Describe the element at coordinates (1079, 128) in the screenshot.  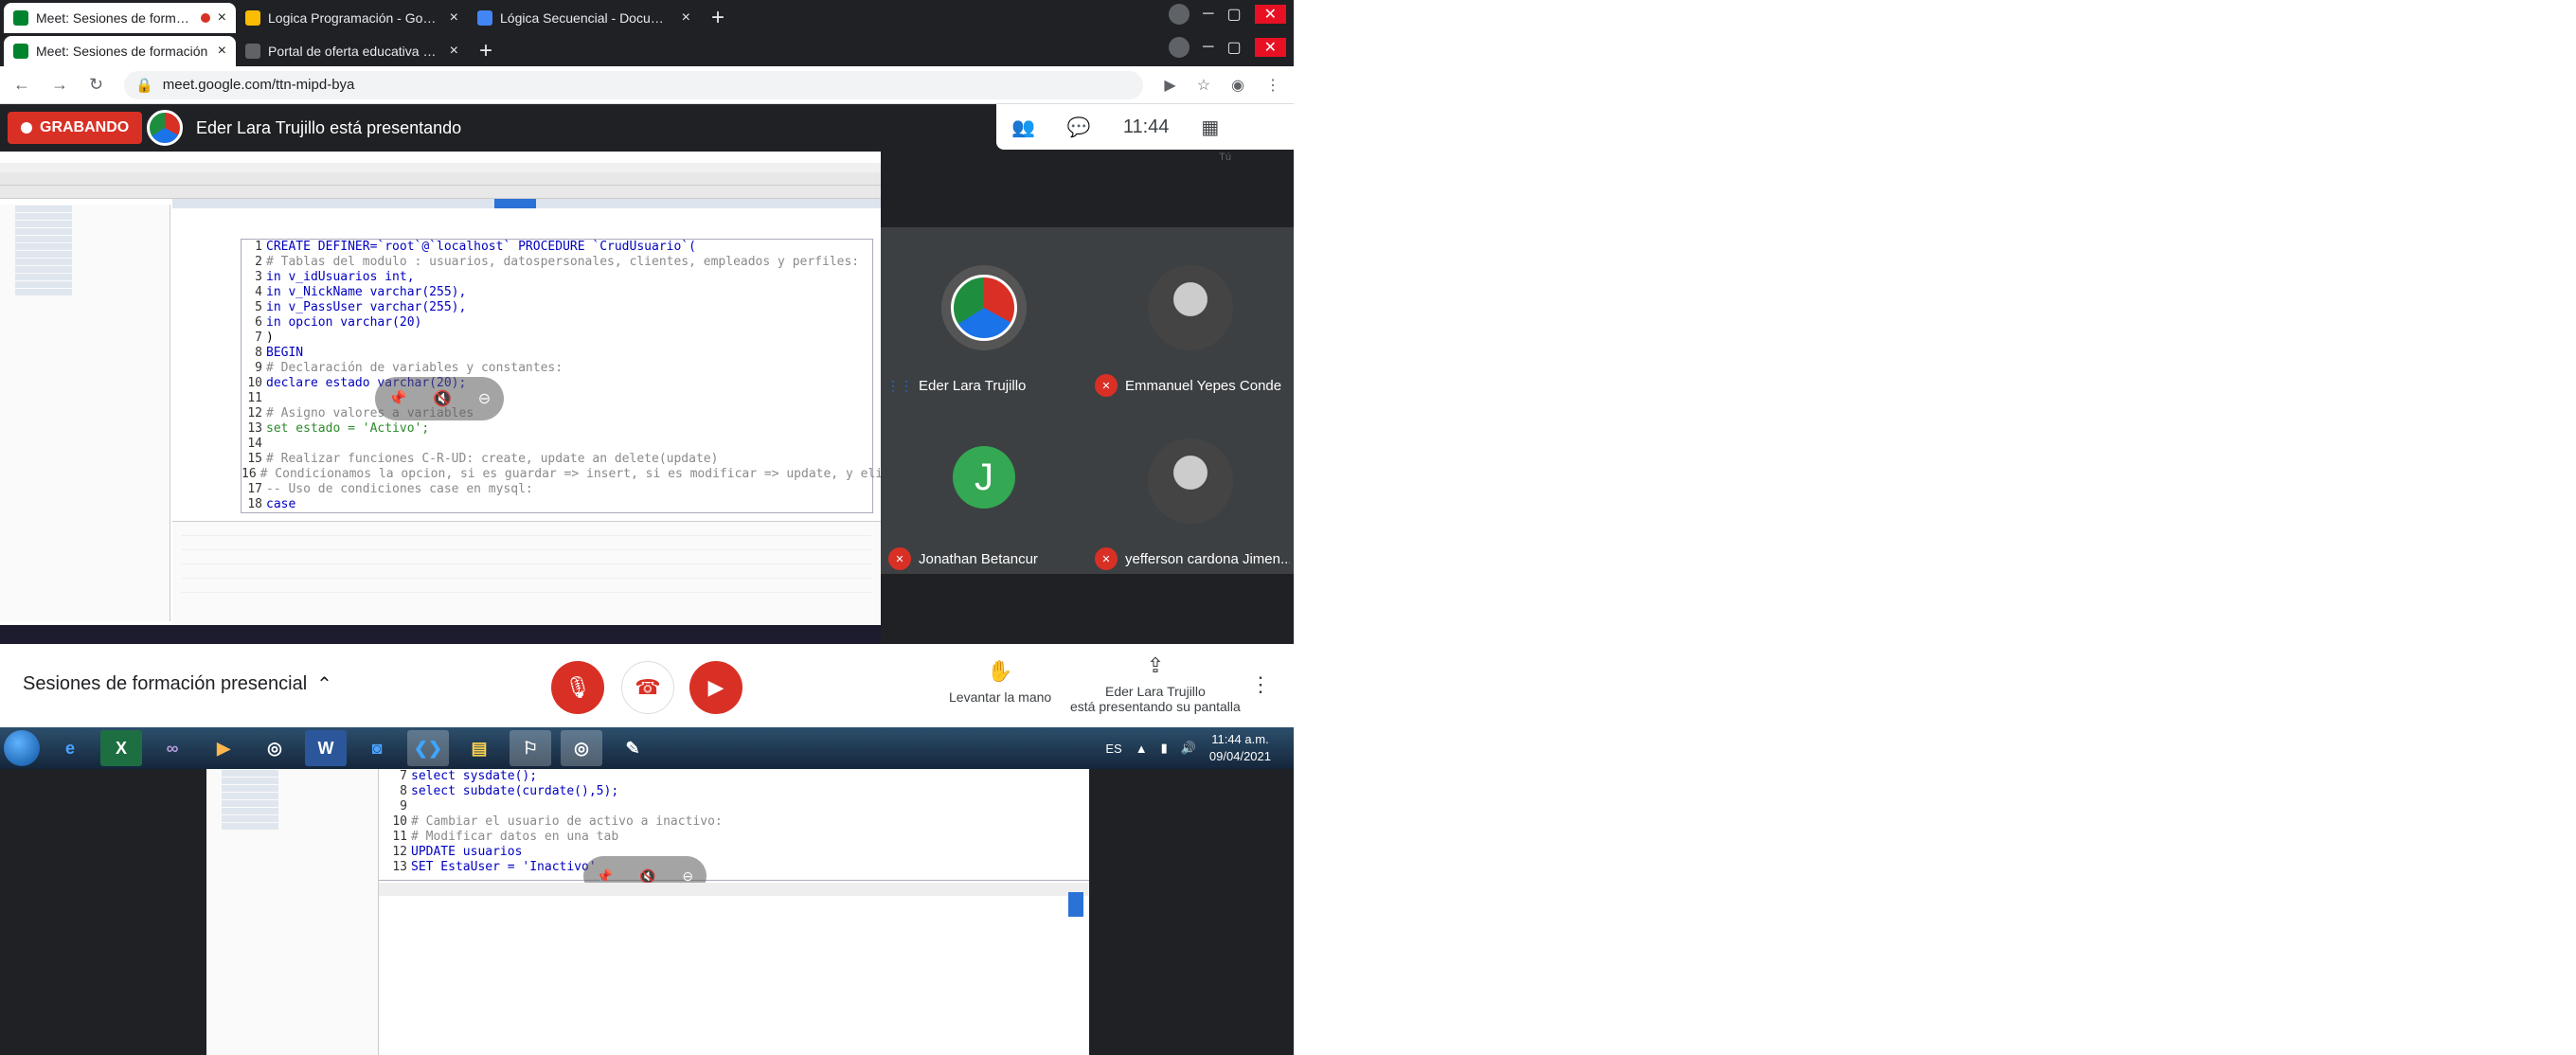
I see `chat-icon: 💬` at that location.